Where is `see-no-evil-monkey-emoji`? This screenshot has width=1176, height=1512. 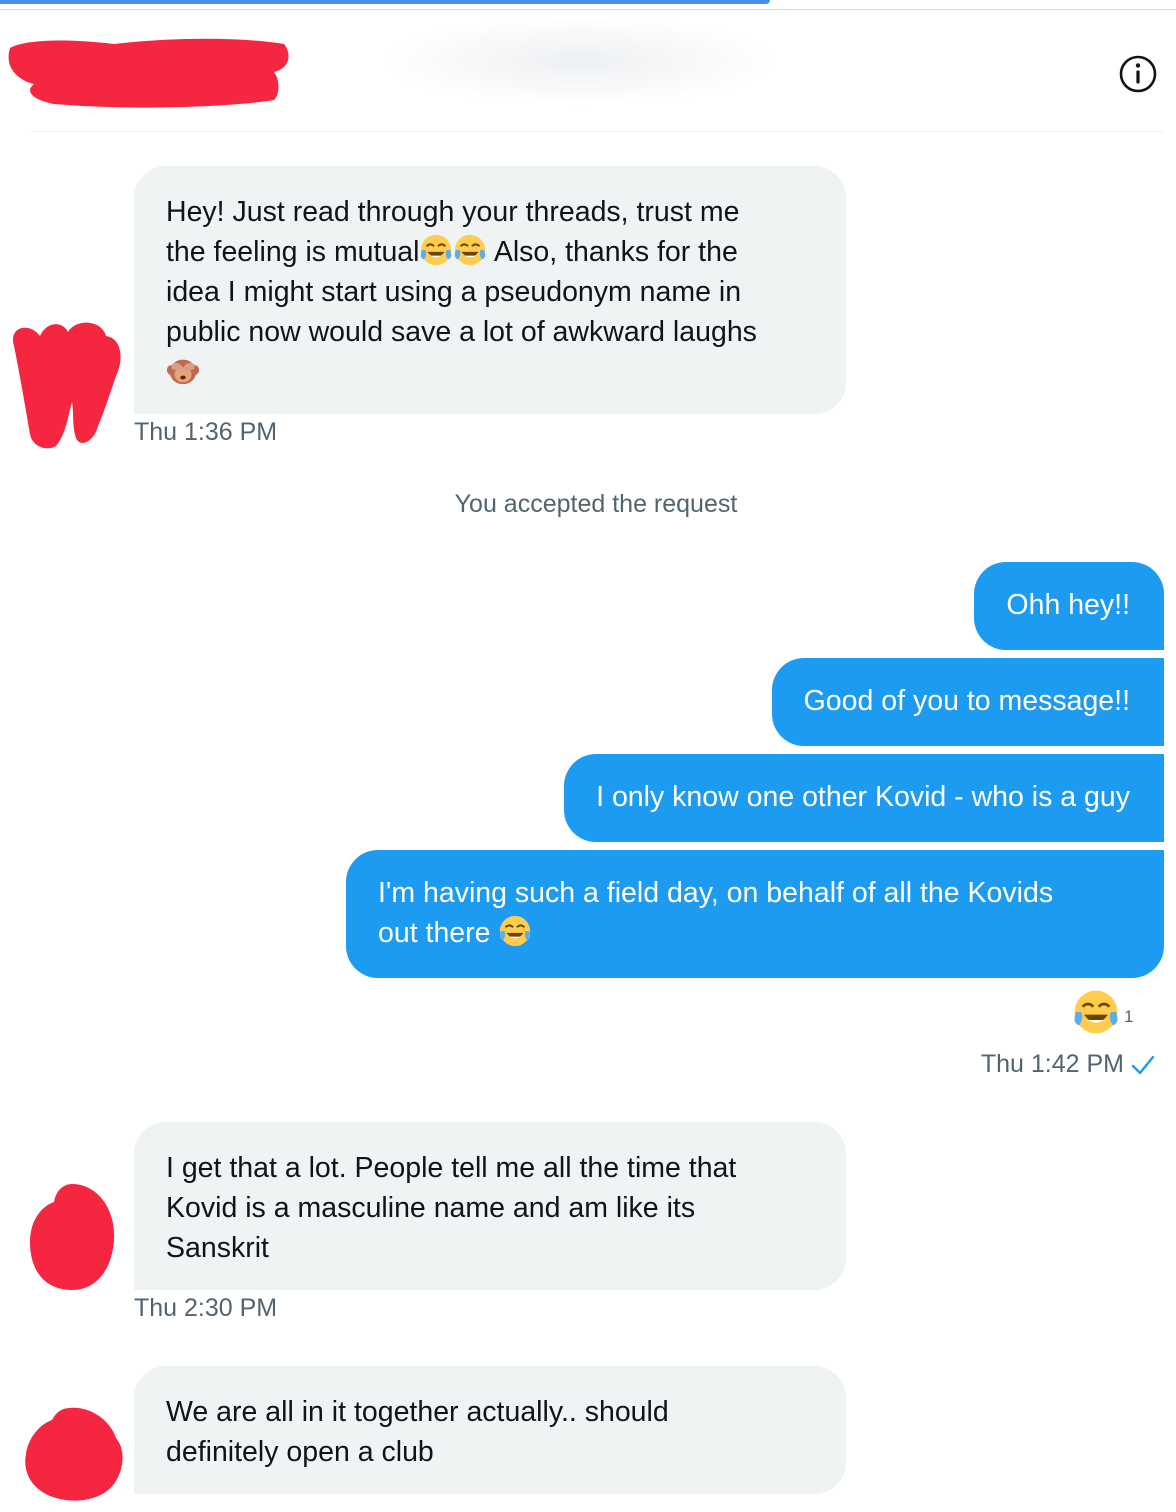 see-no-evil-monkey-emoji is located at coordinates (183, 372).